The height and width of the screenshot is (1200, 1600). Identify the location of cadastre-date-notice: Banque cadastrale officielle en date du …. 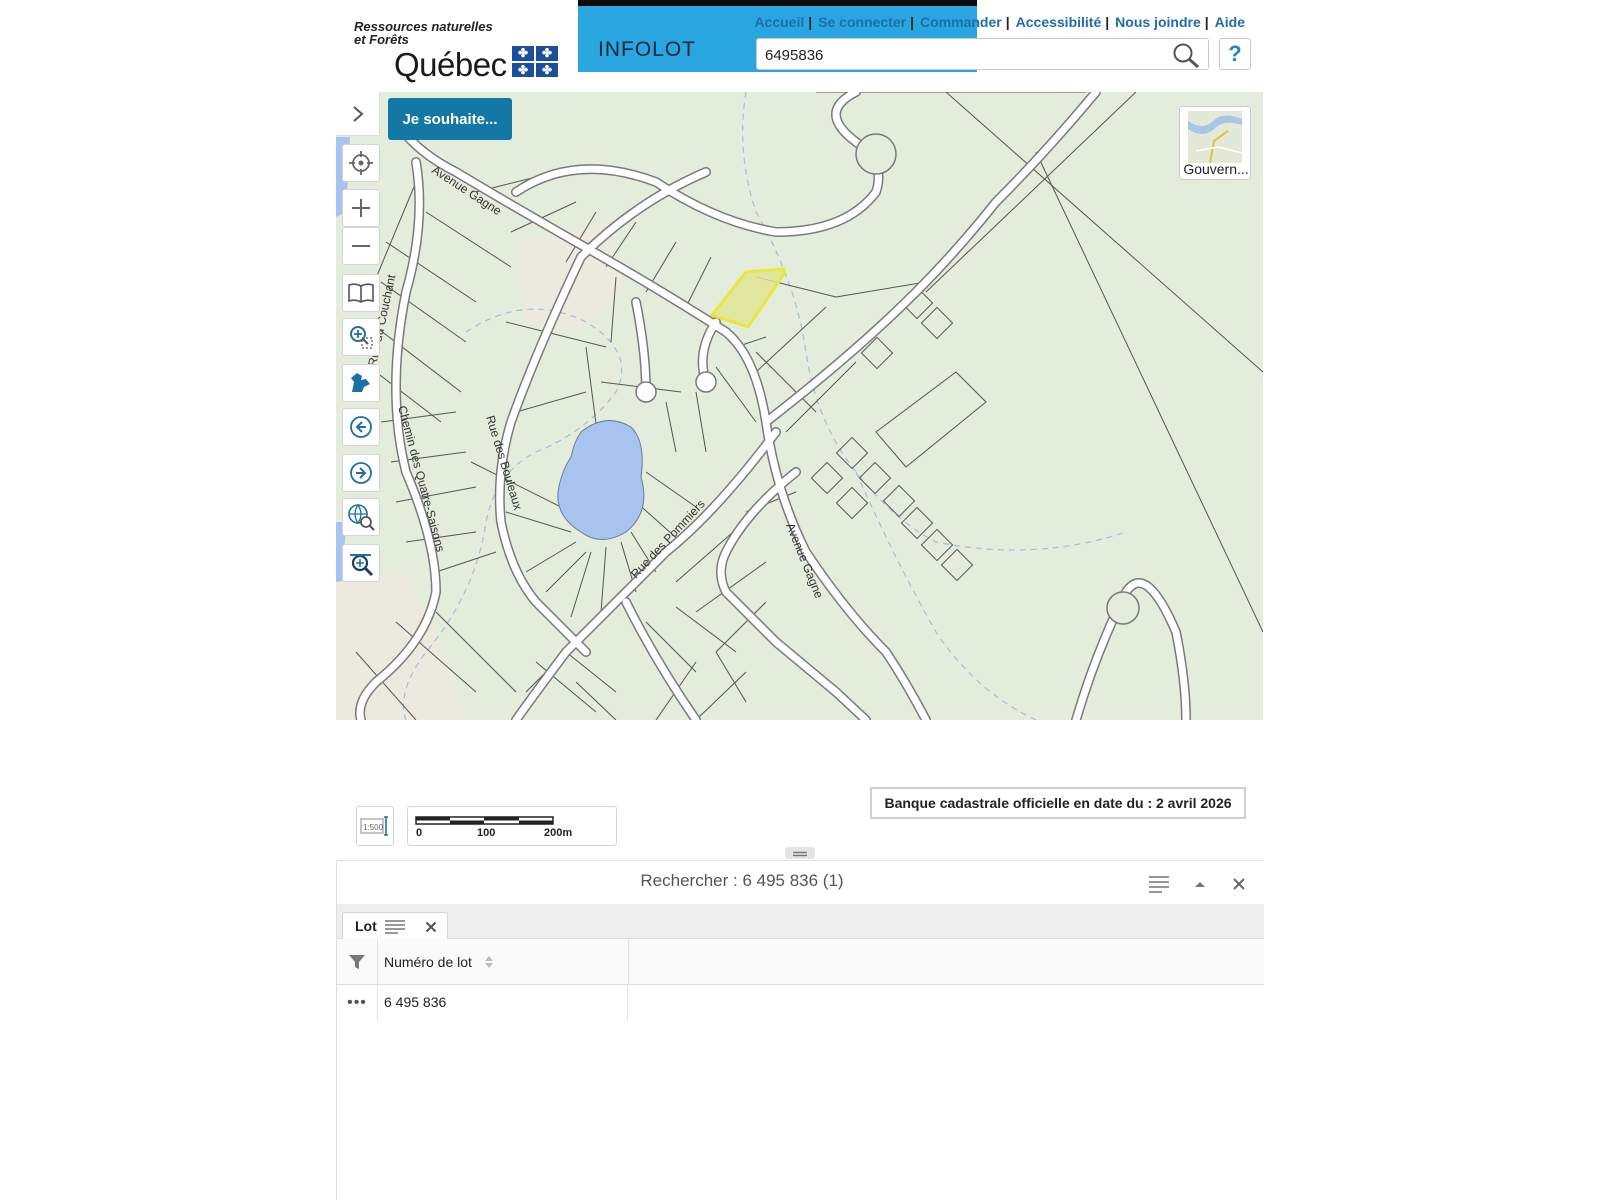
(1058, 803).